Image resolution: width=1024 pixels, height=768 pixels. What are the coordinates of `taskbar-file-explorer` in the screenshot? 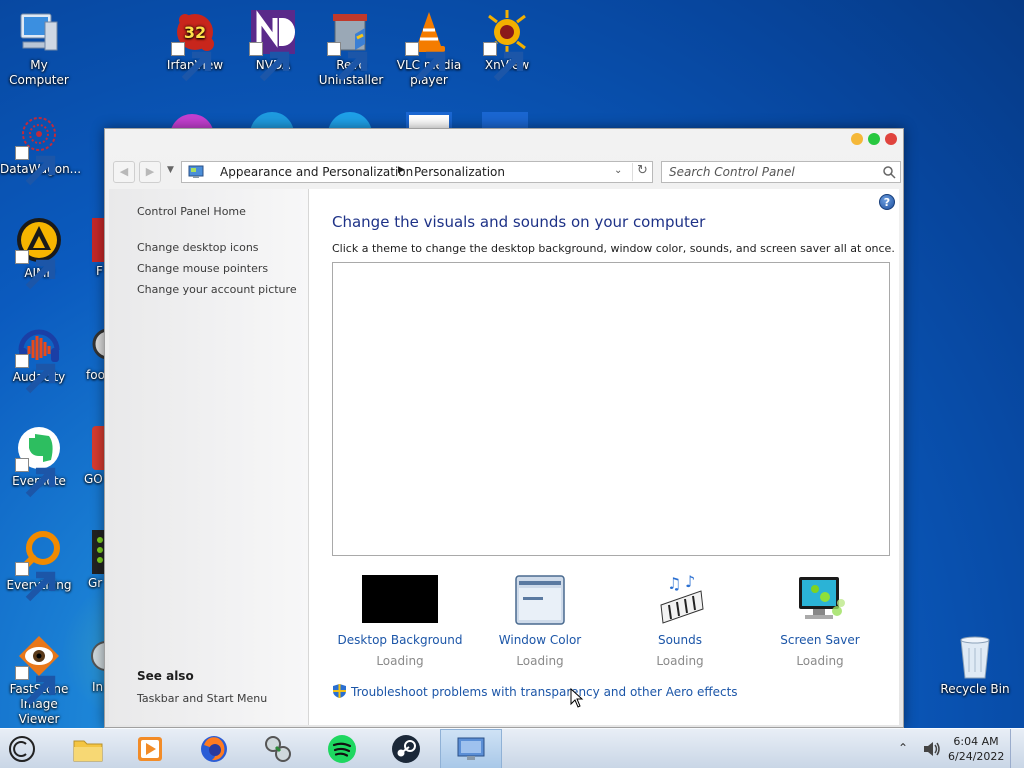 It's located at (89, 749).